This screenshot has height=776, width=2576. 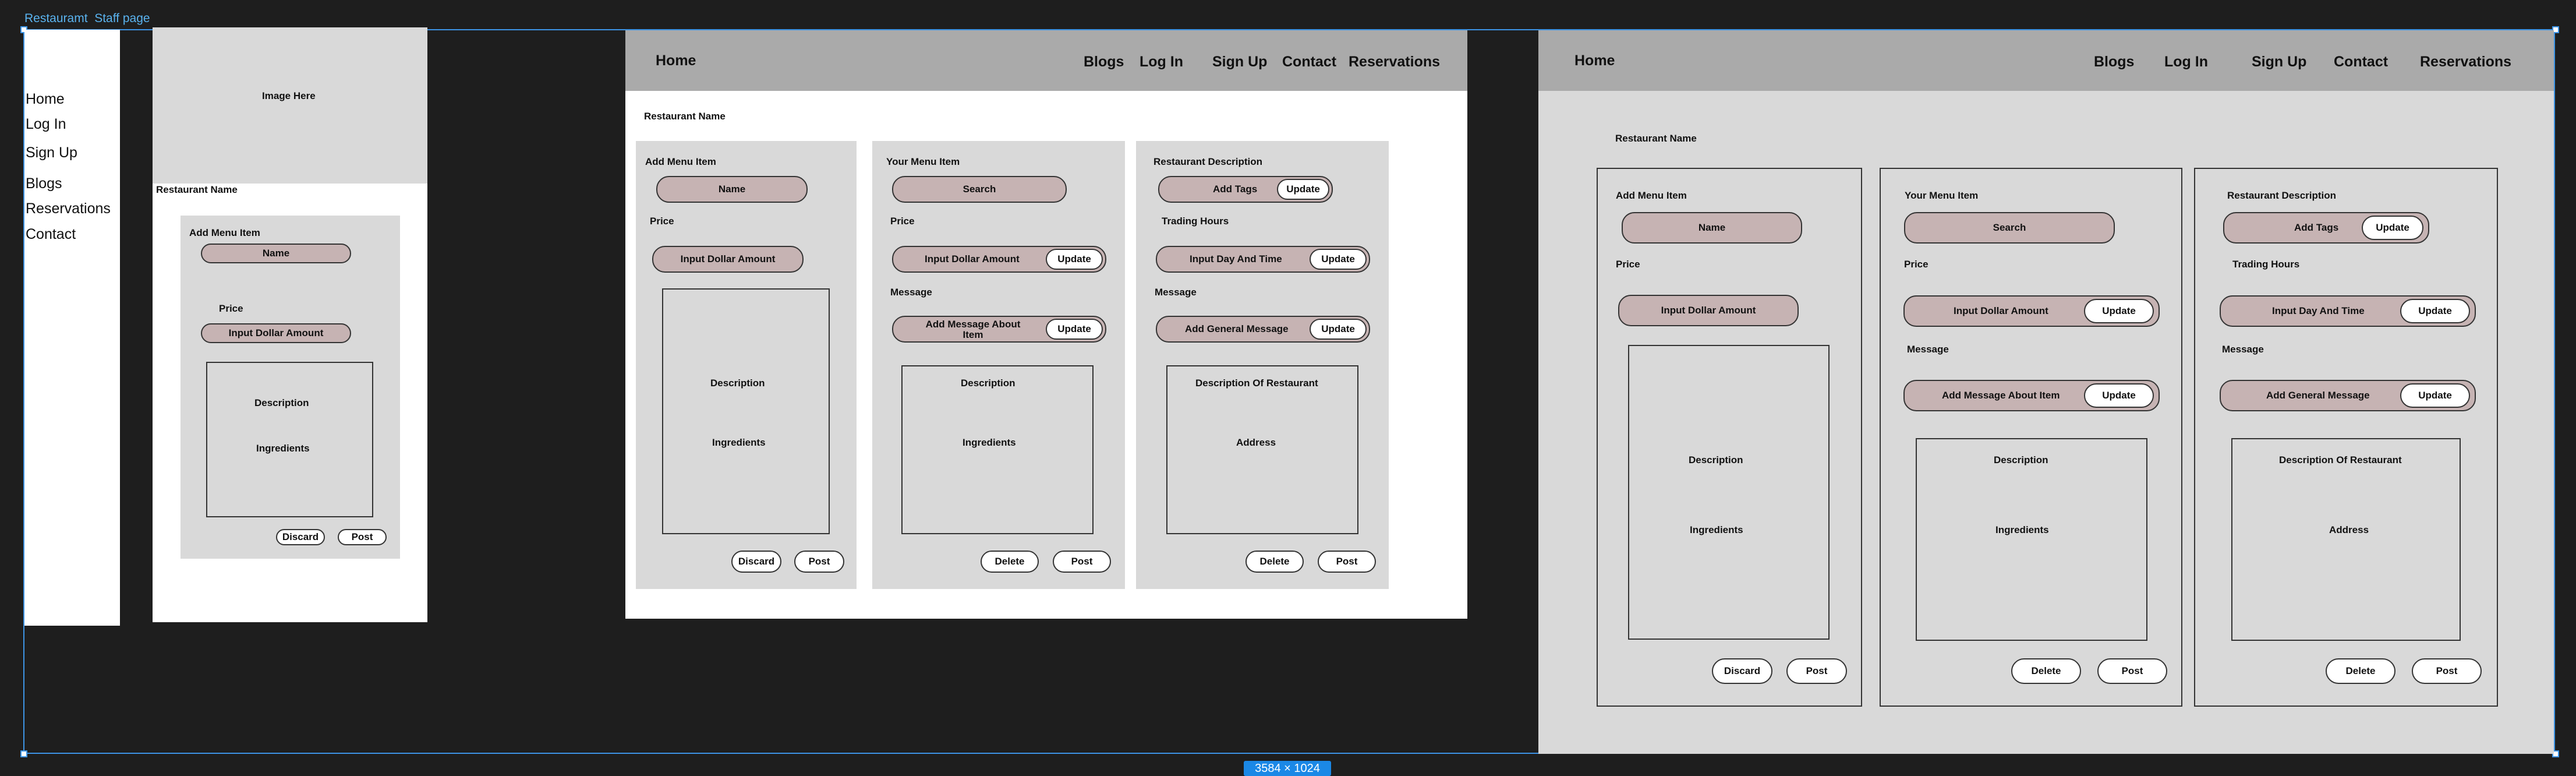 What do you see at coordinates (51, 152) in the screenshot?
I see `mobile-menu-item-signup: Sign Up` at bounding box center [51, 152].